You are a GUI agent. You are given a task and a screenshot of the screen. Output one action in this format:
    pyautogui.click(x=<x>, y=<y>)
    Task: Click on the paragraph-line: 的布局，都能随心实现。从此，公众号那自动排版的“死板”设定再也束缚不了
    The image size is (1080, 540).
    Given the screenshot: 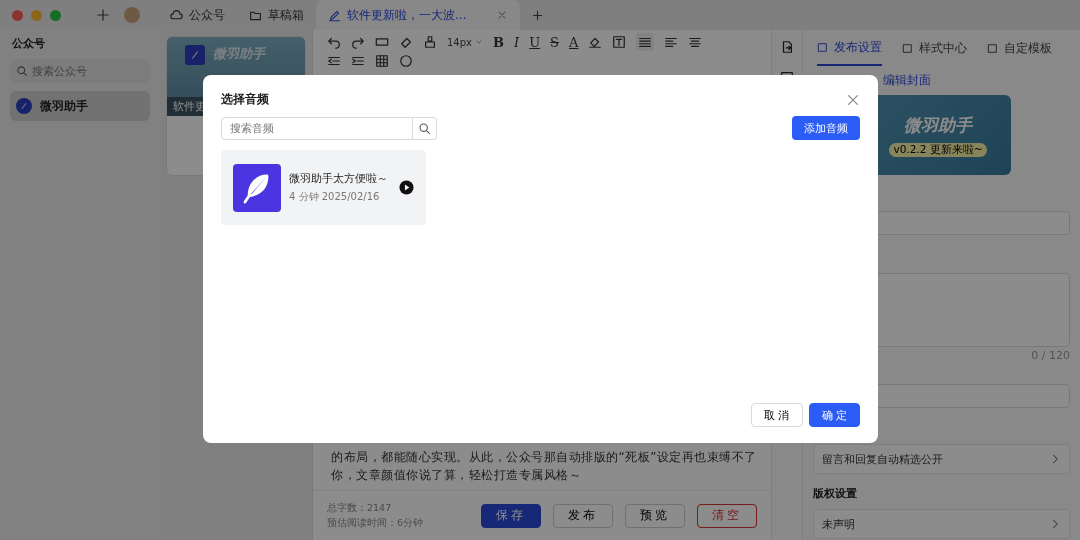 What is the action you would take?
    pyautogui.click(x=542, y=457)
    